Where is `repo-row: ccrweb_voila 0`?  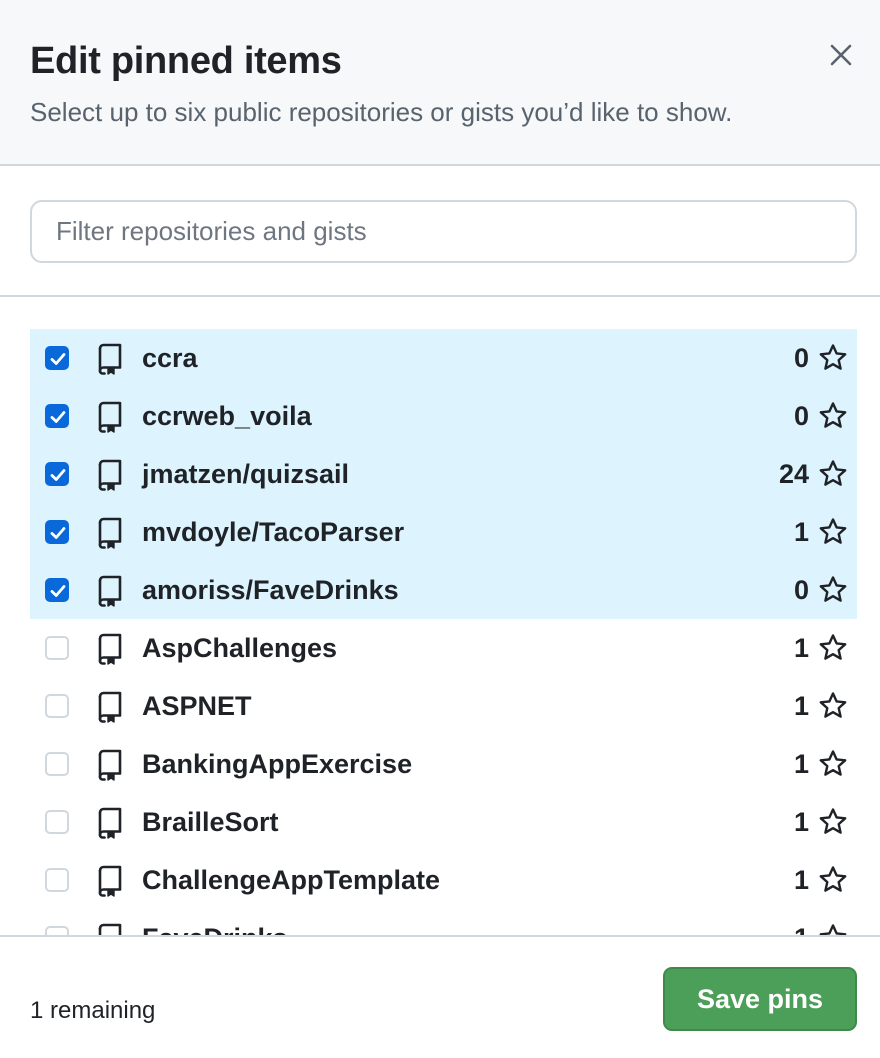
repo-row: ccrweb_voila 0 is located at coordinates (443, 416).